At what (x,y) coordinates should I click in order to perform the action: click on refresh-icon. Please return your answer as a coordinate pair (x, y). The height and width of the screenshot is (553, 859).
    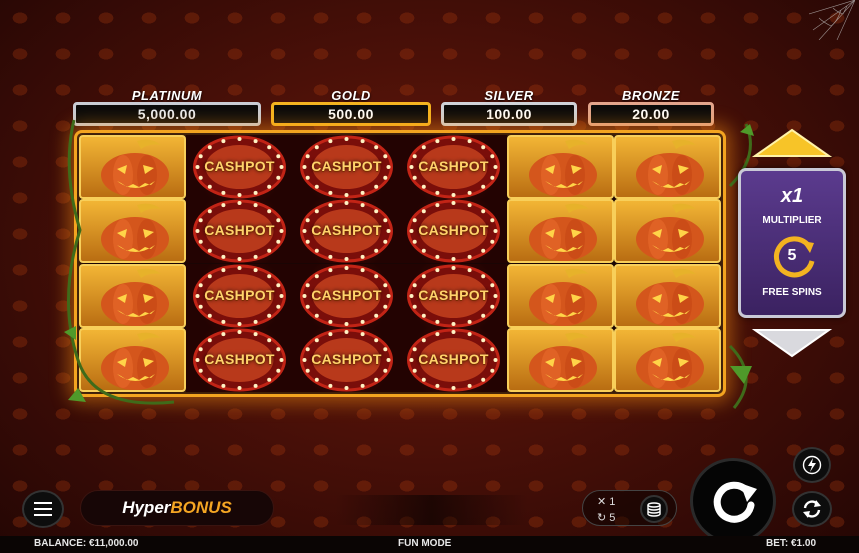
    Looking at the image, I should click on (812, 509).